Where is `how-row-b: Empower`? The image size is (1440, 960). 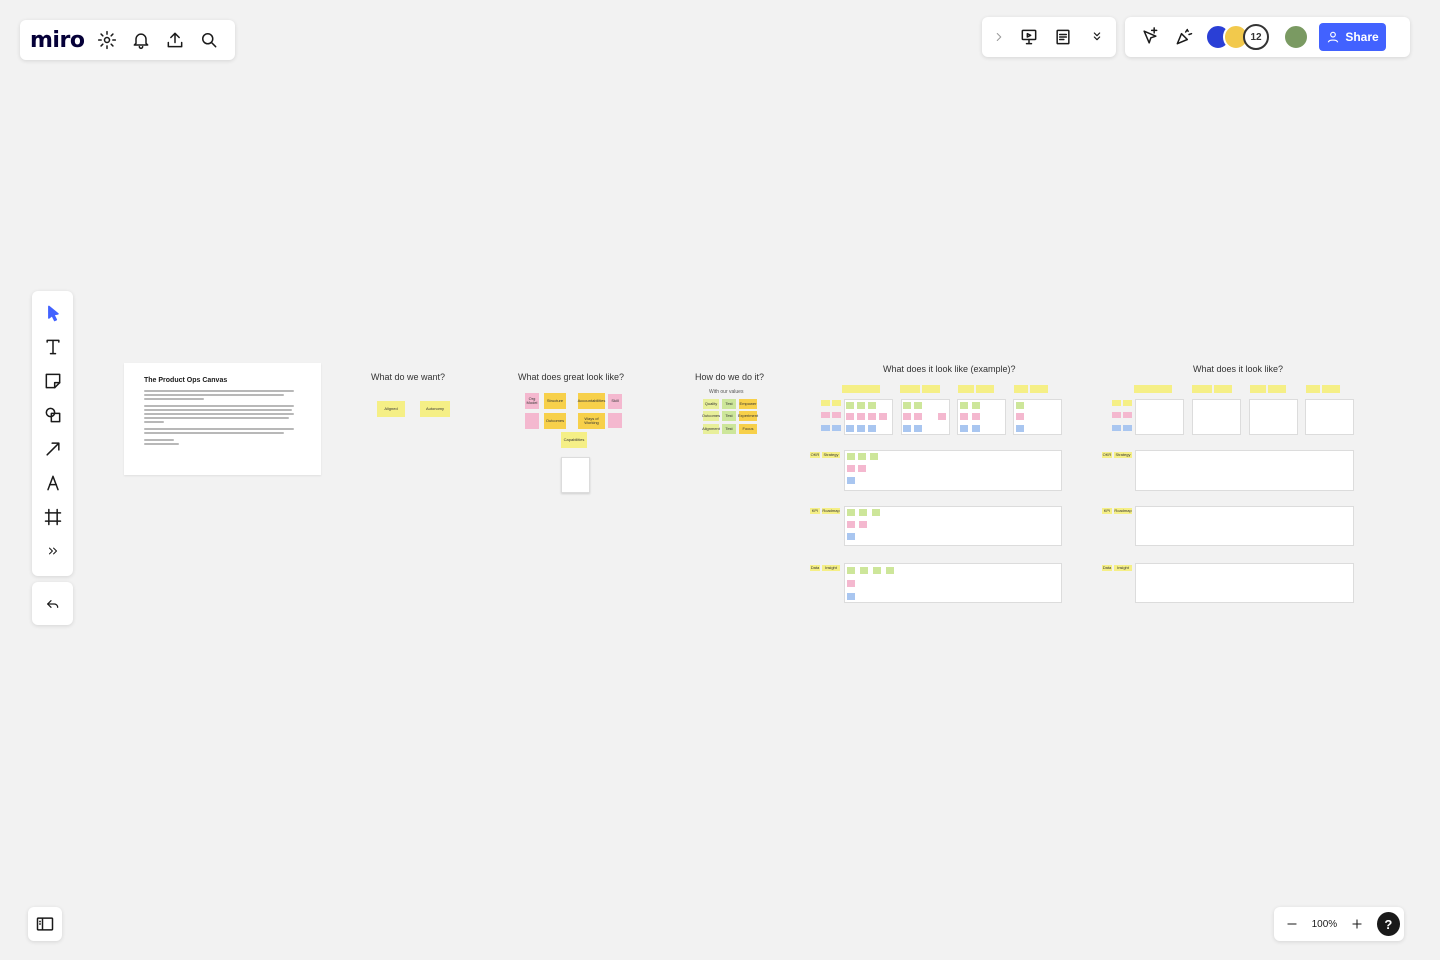 how-row-b: Empower is located at coordinates (748, 404).